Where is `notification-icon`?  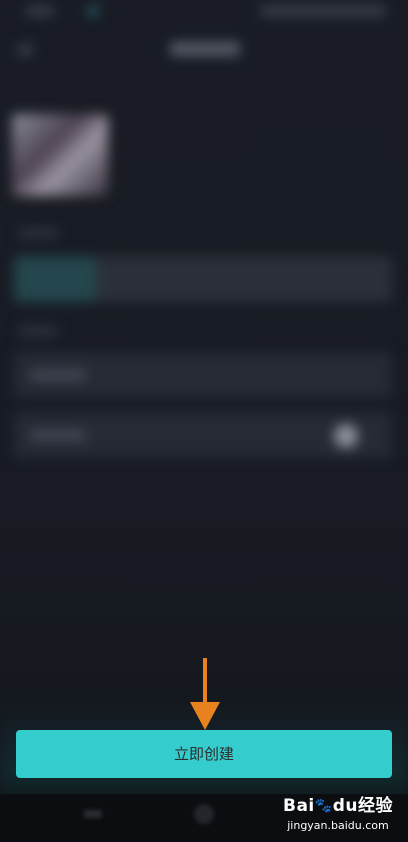
notification-icon is located at coordinates (93, 11).